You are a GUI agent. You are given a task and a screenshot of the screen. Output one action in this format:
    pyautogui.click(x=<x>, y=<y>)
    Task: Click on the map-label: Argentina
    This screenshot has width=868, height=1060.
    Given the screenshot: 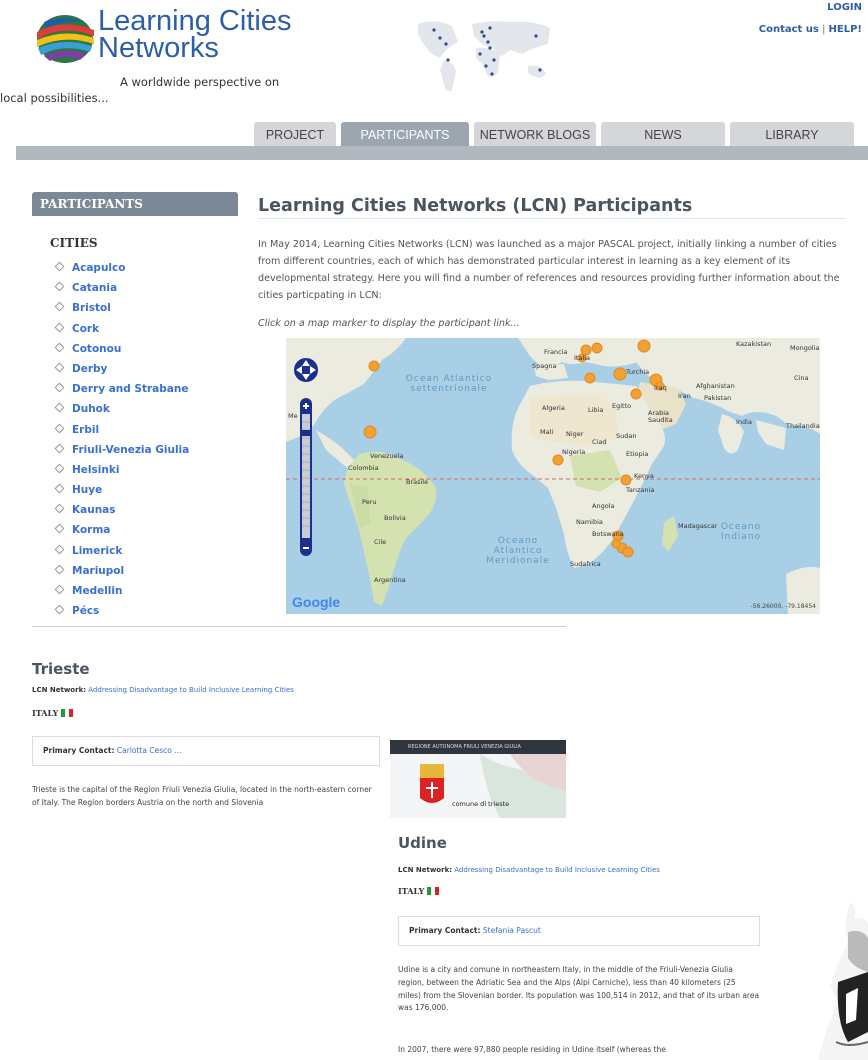 What is the action you would take?
    pyautogui.click(x=390, y=580)
    